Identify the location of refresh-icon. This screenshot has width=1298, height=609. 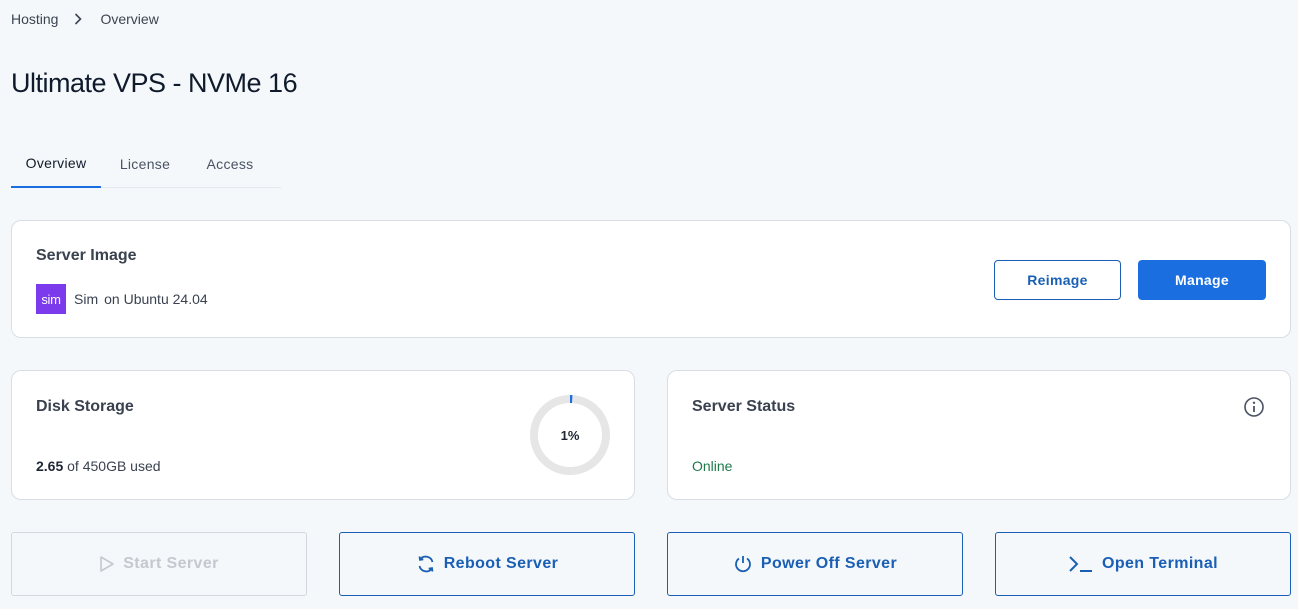
(426, 564).